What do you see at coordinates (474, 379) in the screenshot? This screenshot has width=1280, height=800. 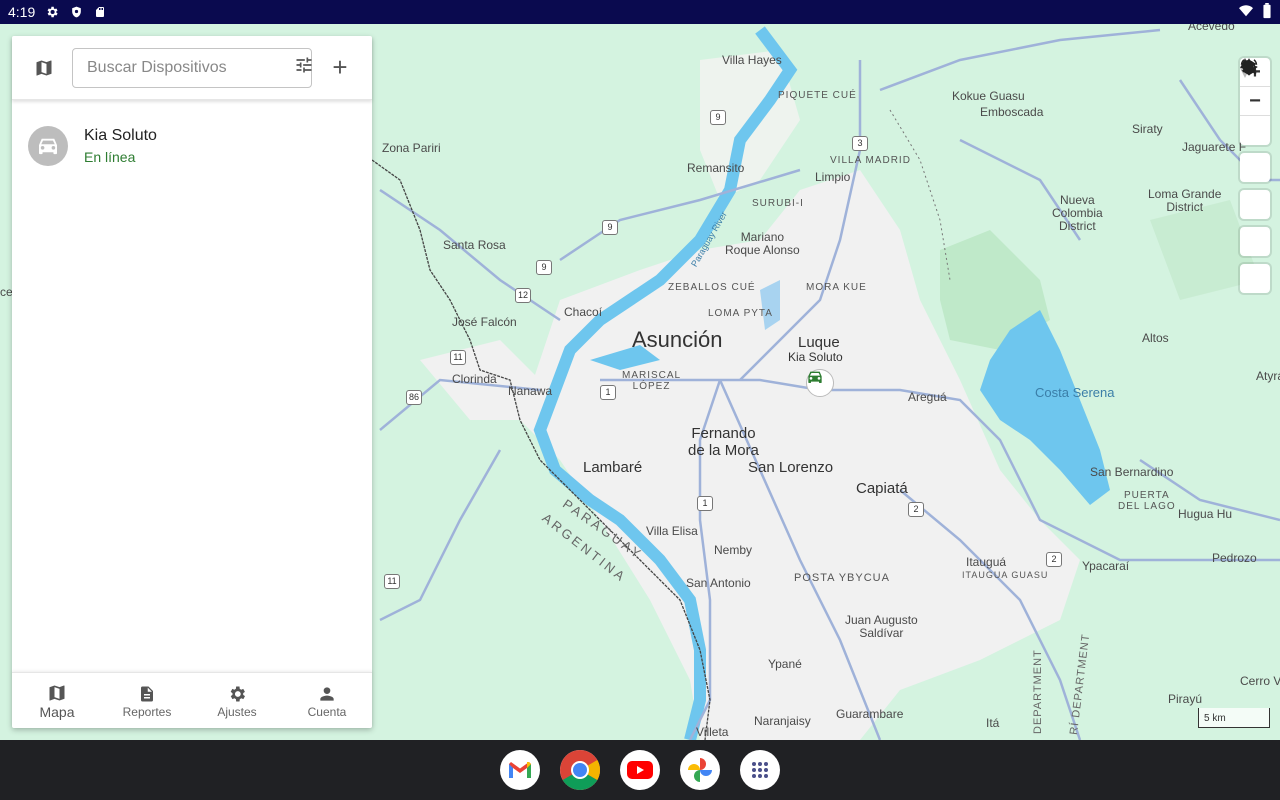 I see `map-label-clorinda: Clorinda` at bounding box center [474, 379].